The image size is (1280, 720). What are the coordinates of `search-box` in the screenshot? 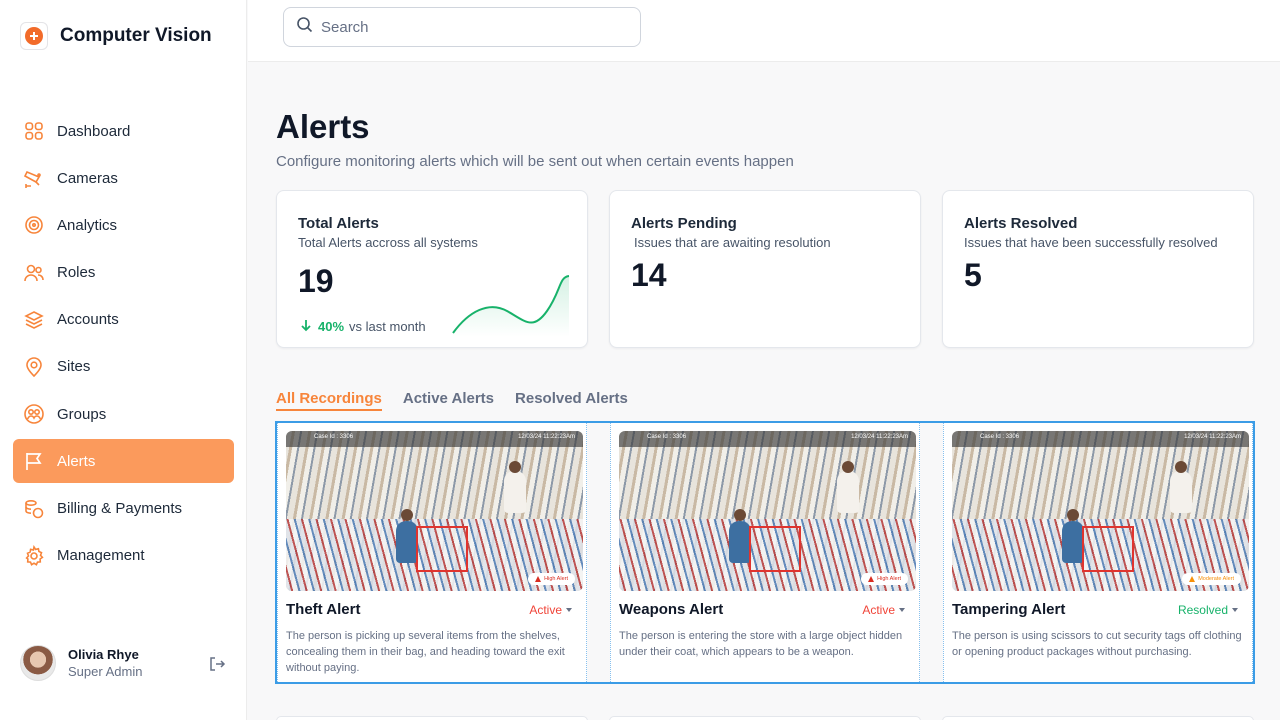 It's located at (462, 27).